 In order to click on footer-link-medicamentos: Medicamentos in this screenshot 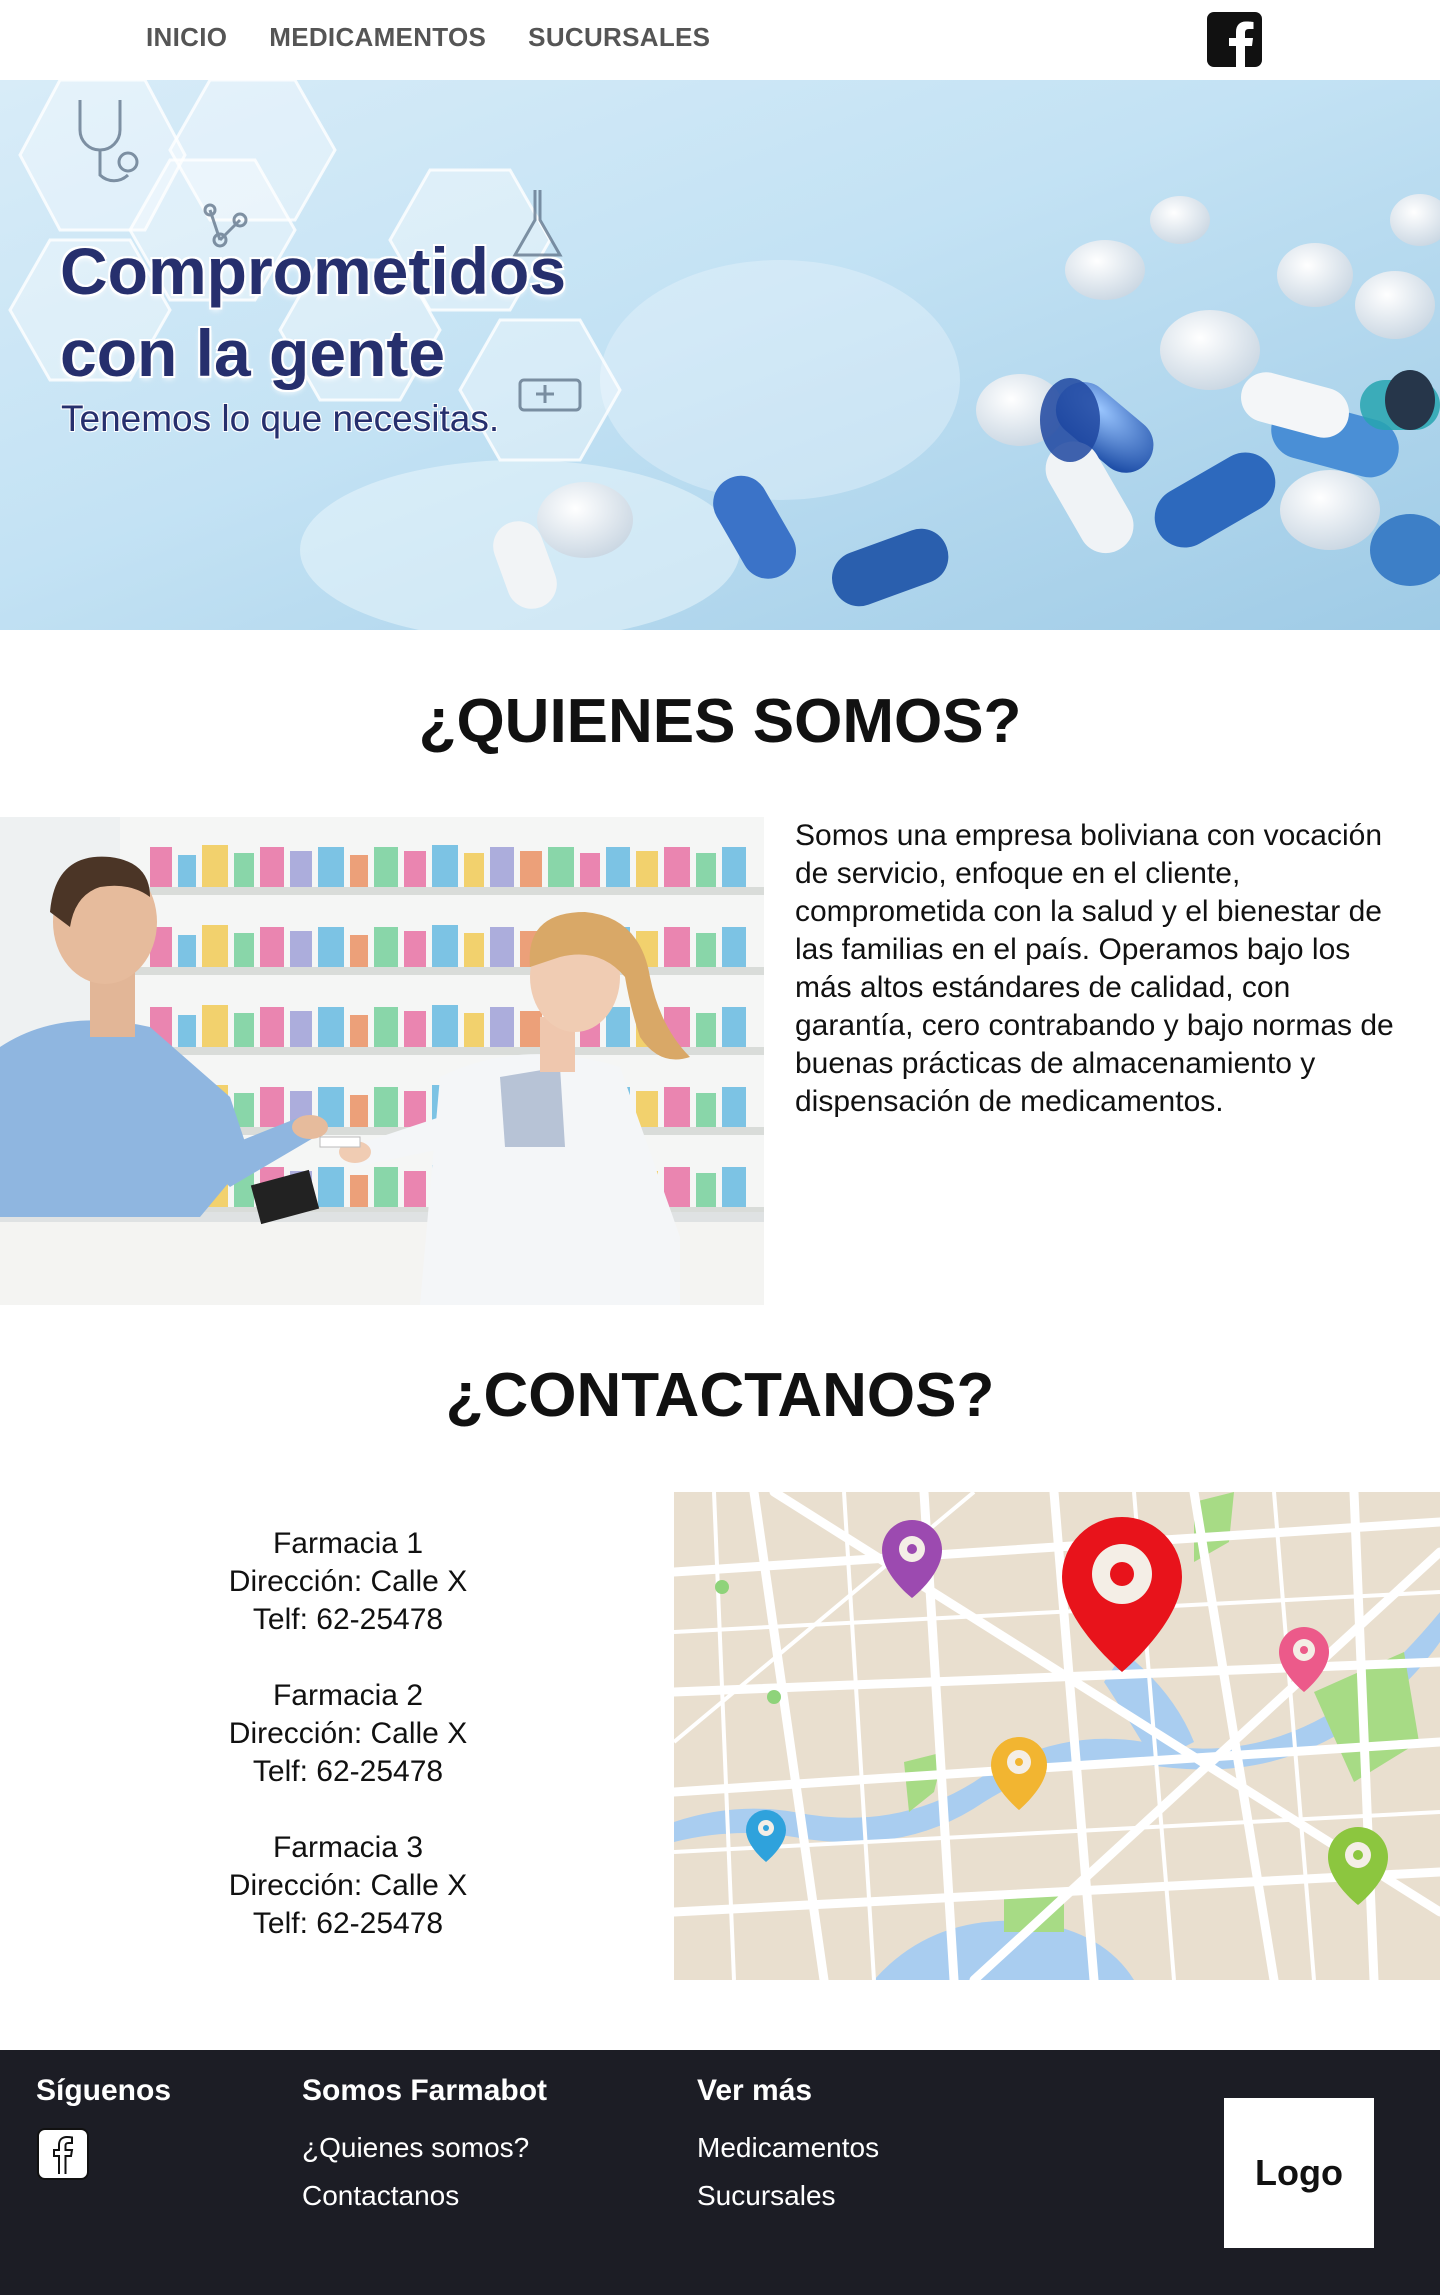, I will do `click(788, 2148)`.